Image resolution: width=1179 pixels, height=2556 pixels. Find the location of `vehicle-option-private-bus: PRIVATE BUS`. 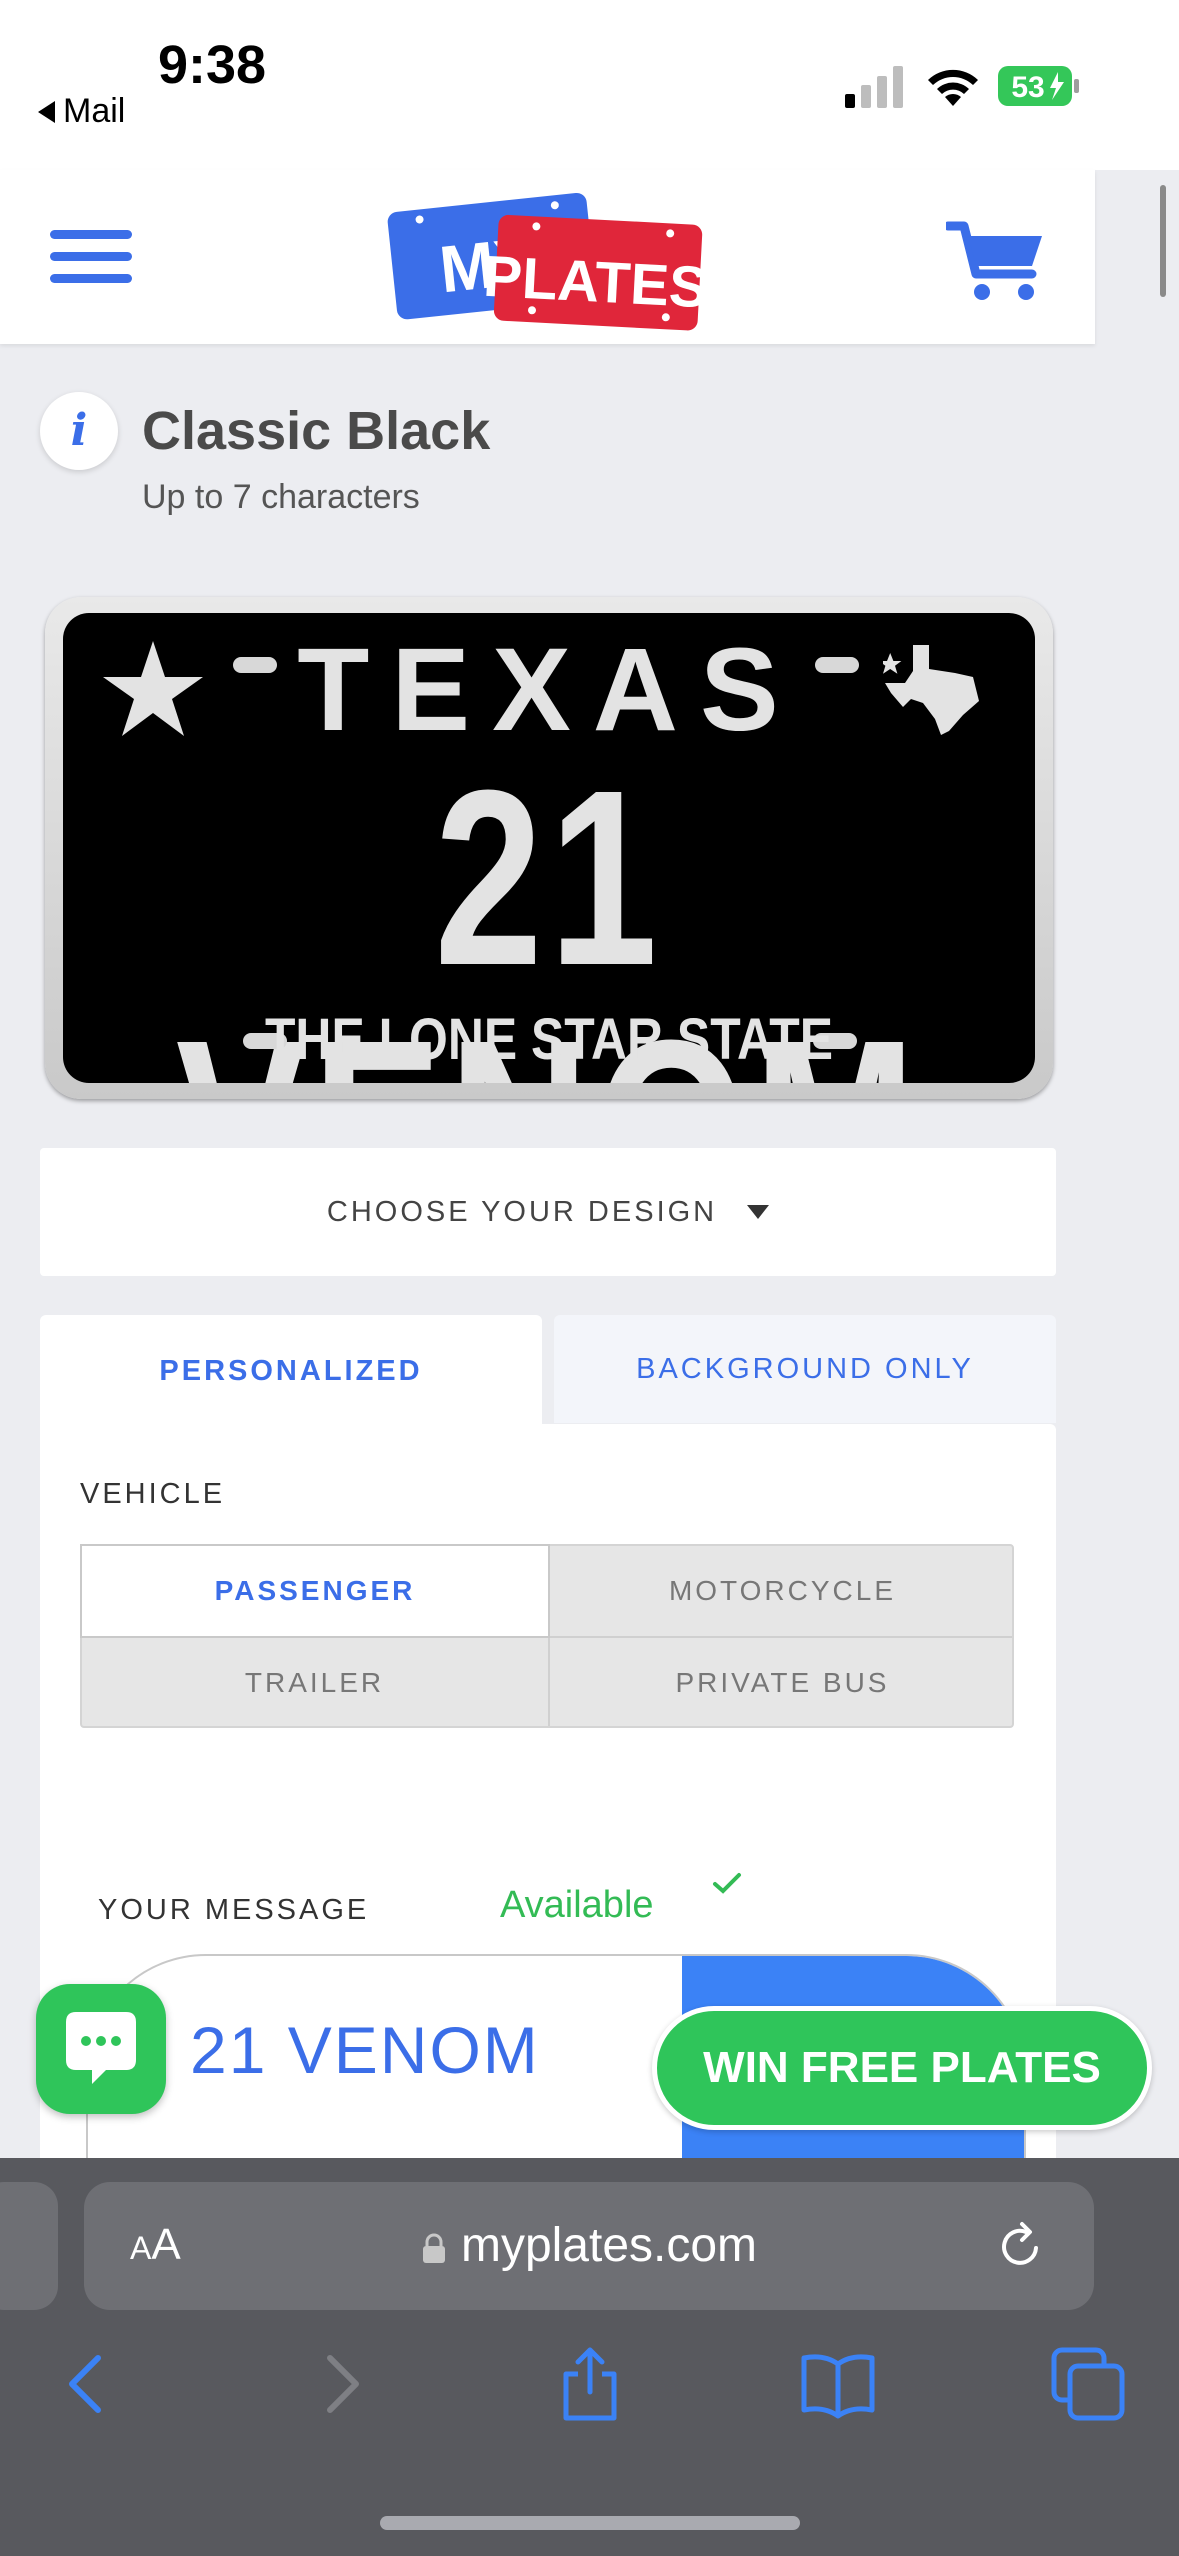

vehicle-option-private-bus: PRIVATE BUS is located at coordinates (782, 1683).